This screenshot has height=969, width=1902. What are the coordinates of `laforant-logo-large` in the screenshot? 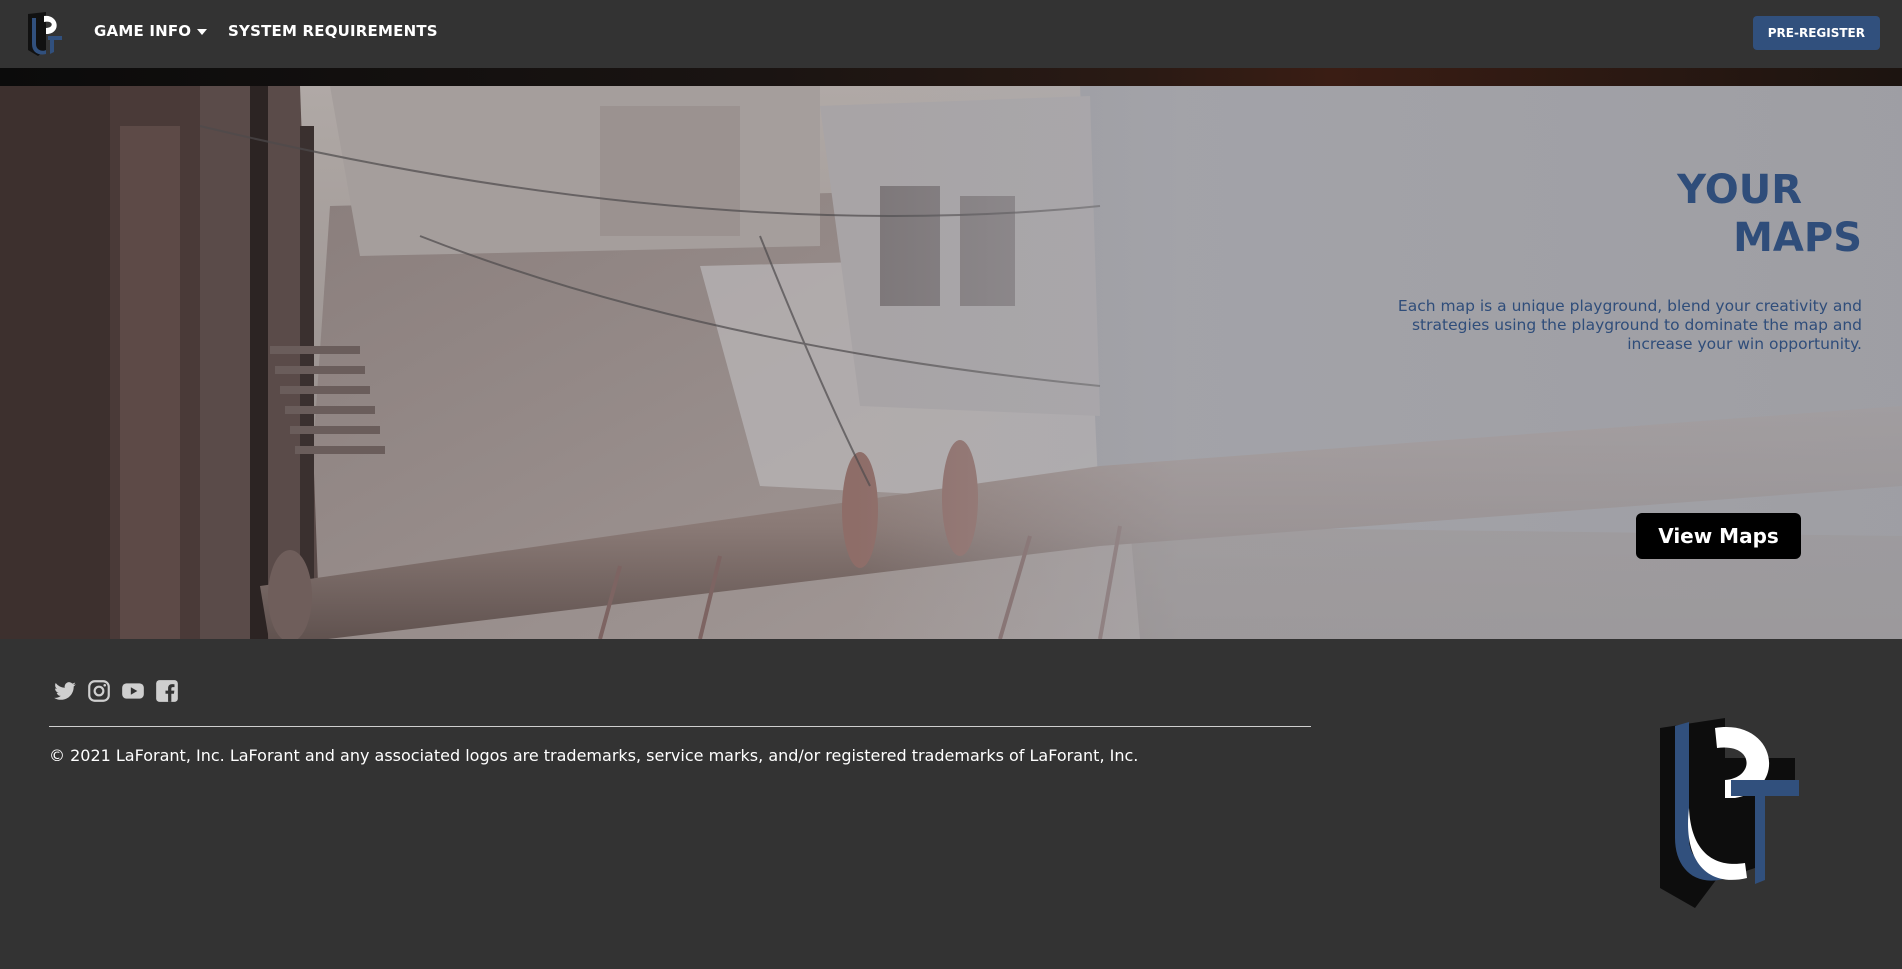 It's located at (1729, 813).